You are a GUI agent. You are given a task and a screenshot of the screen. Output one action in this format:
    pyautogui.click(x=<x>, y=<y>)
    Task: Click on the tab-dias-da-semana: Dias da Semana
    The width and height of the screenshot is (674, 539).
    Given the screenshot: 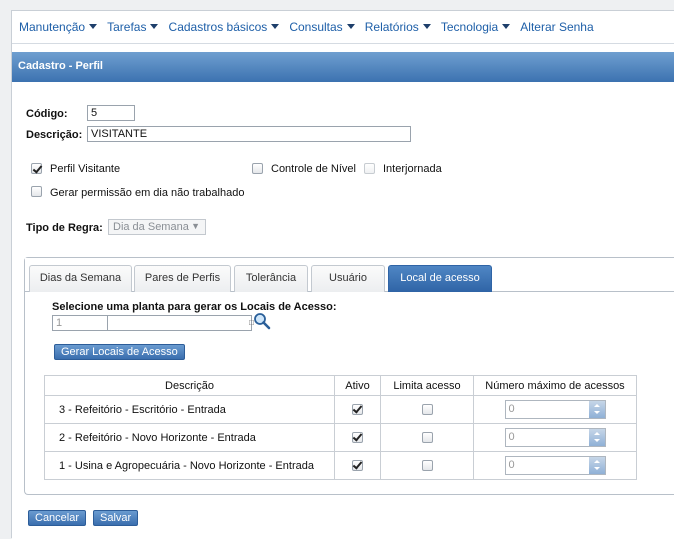 What is the action you would take?
    pyautogui.click(x=80, y=278)
    